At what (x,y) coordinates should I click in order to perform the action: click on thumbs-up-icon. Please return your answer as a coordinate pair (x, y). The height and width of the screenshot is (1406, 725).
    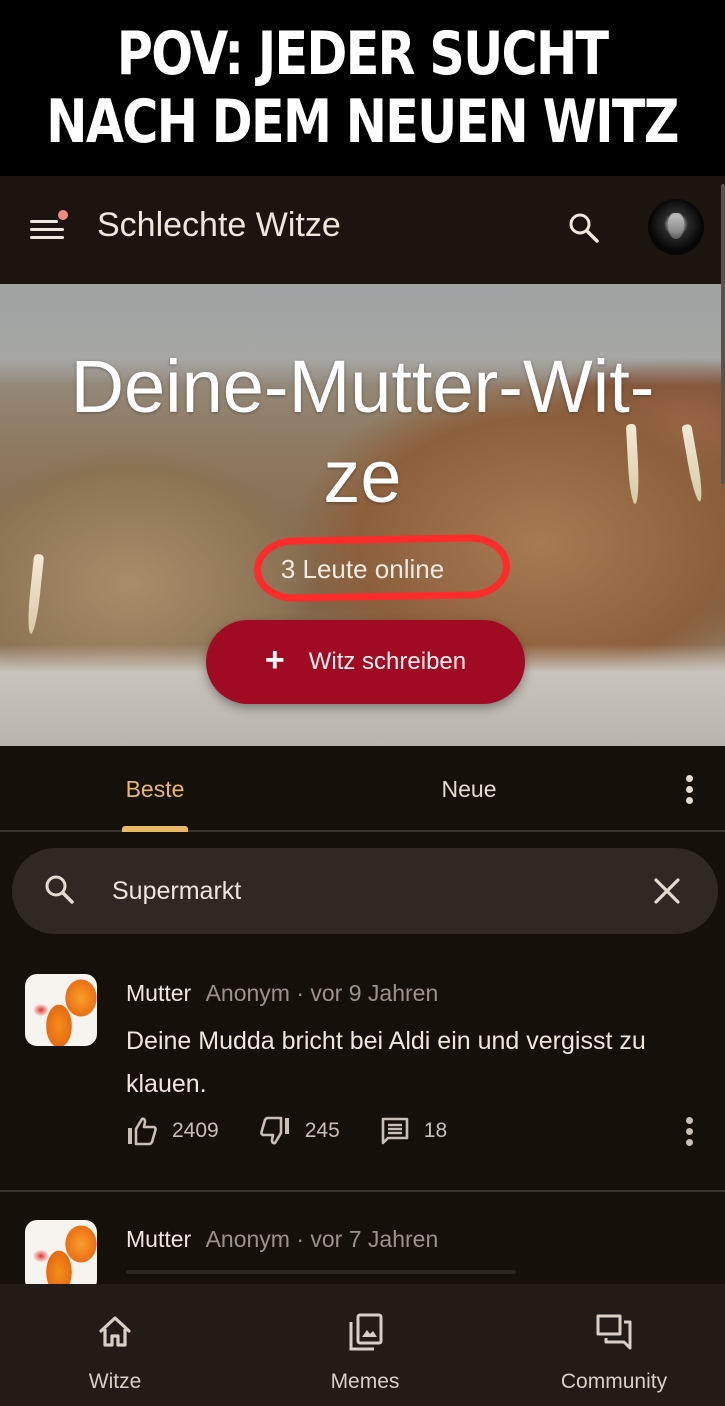
    Looking at the image, I should click on (142, 1131).